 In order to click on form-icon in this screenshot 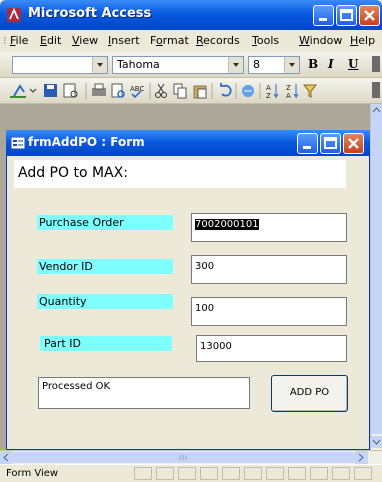, I will do `click(18, 144)`.